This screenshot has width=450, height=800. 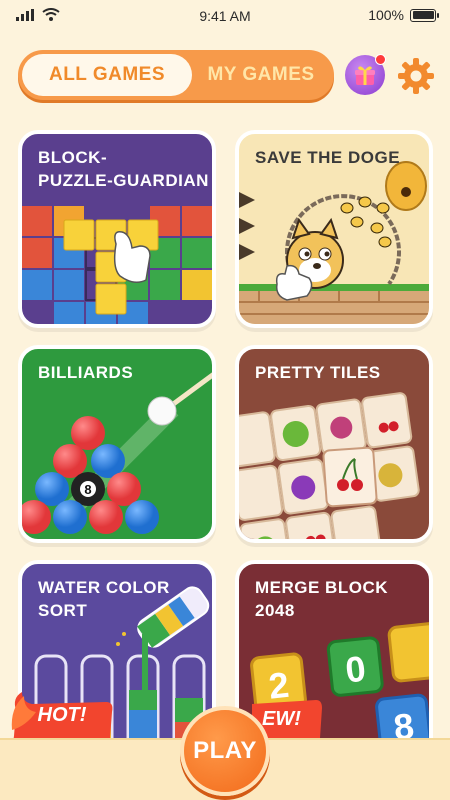 I want to click on game-title: PRETTY TILES, so click(x=318, y=372).